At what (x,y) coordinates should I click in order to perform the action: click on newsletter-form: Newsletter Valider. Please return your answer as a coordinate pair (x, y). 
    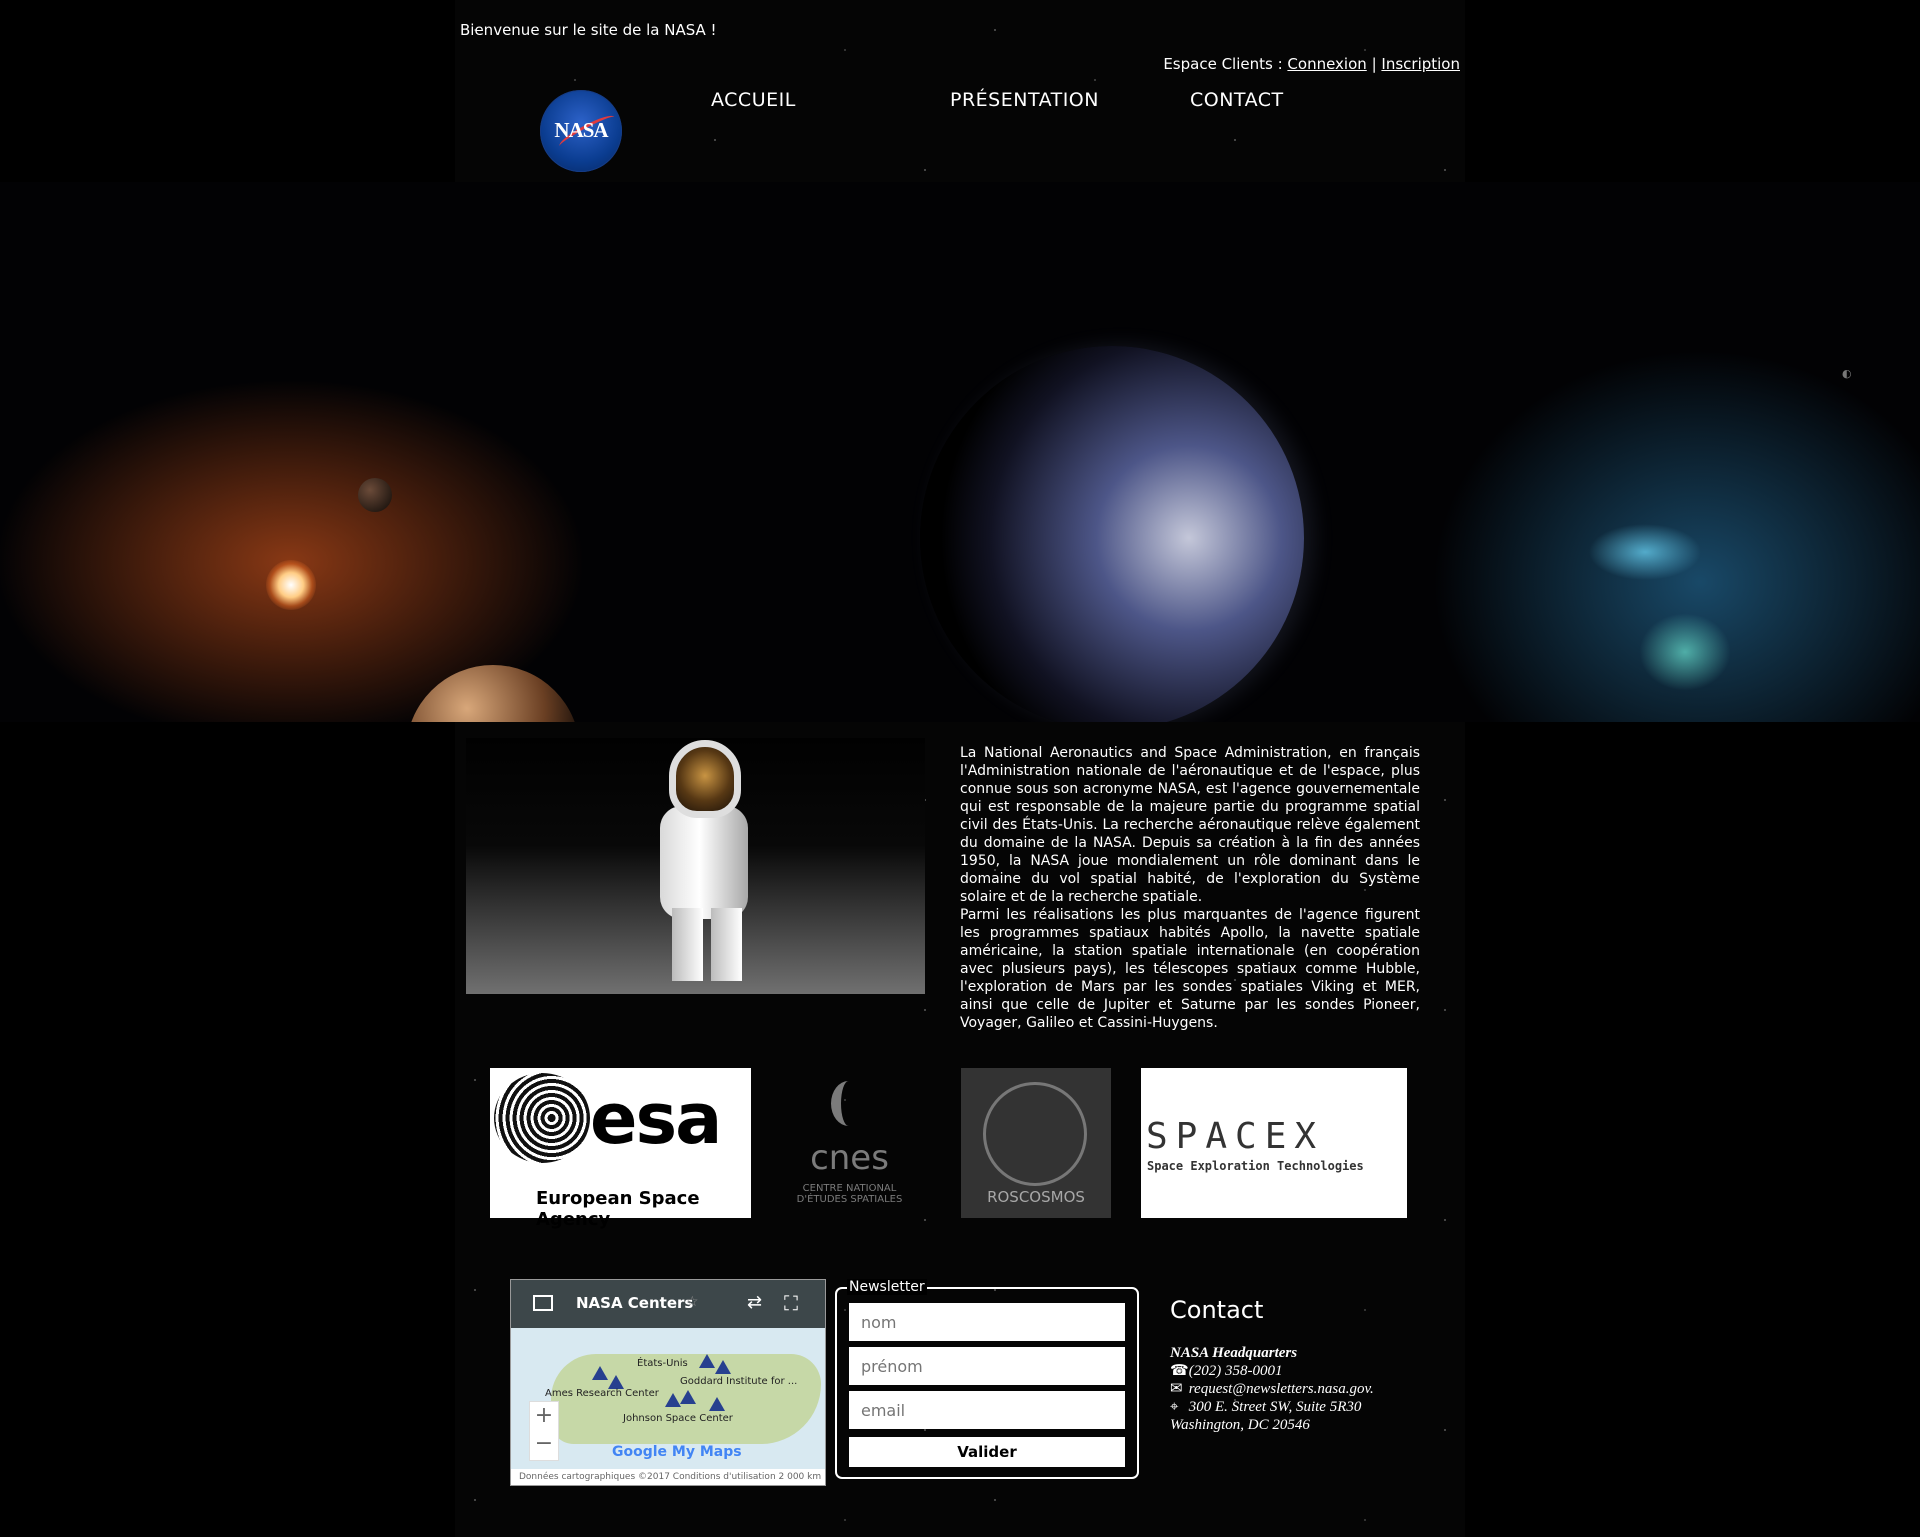
    Looking at the image, I should click on (987, 1379).